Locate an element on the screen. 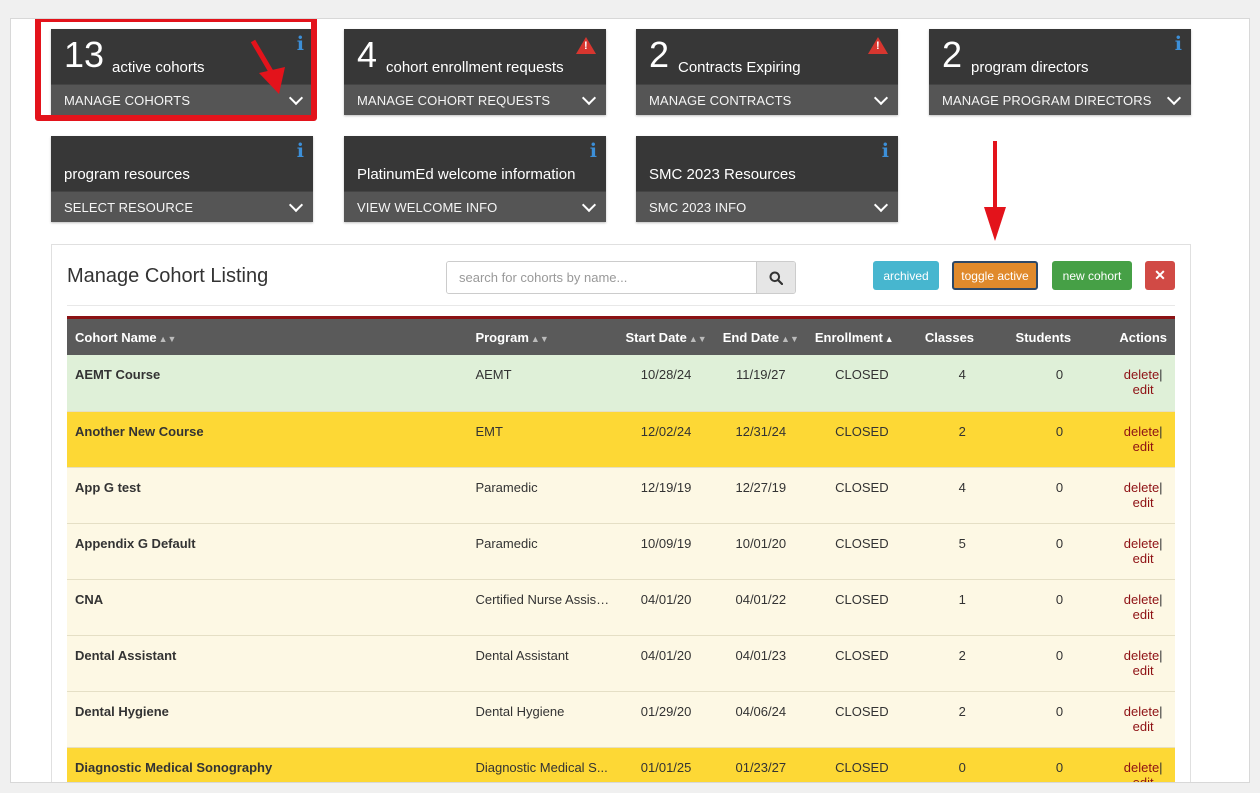  cell-program: EMT is located at coordinates (542, 439).